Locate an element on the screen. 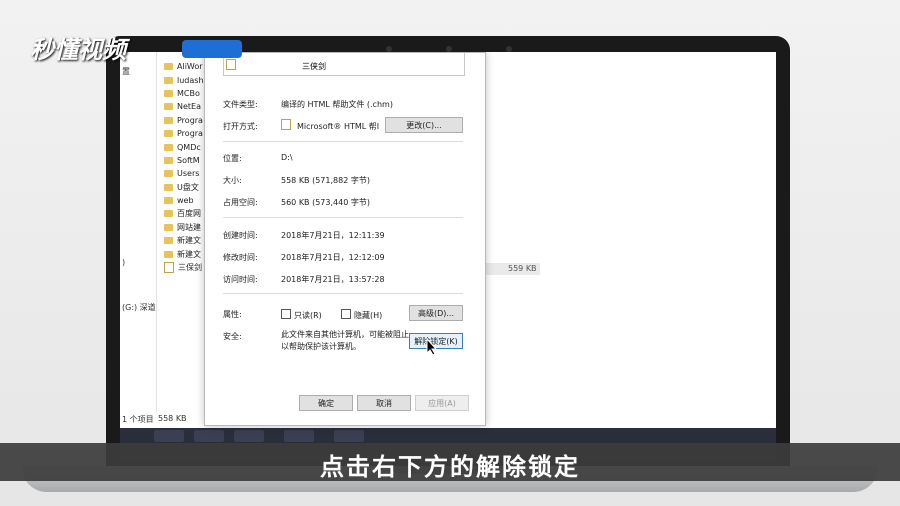  subtitle: 点击右下方的解除锁定 is located at coordinates (450, 467).